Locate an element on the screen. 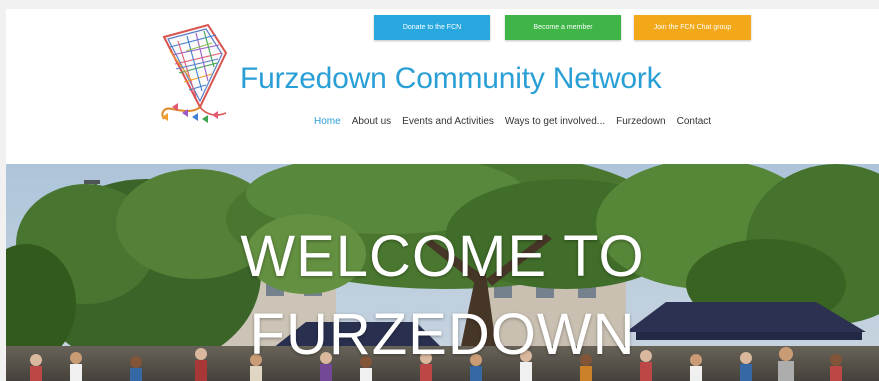  kite-logo-icon is located at coordinates (196, 76).